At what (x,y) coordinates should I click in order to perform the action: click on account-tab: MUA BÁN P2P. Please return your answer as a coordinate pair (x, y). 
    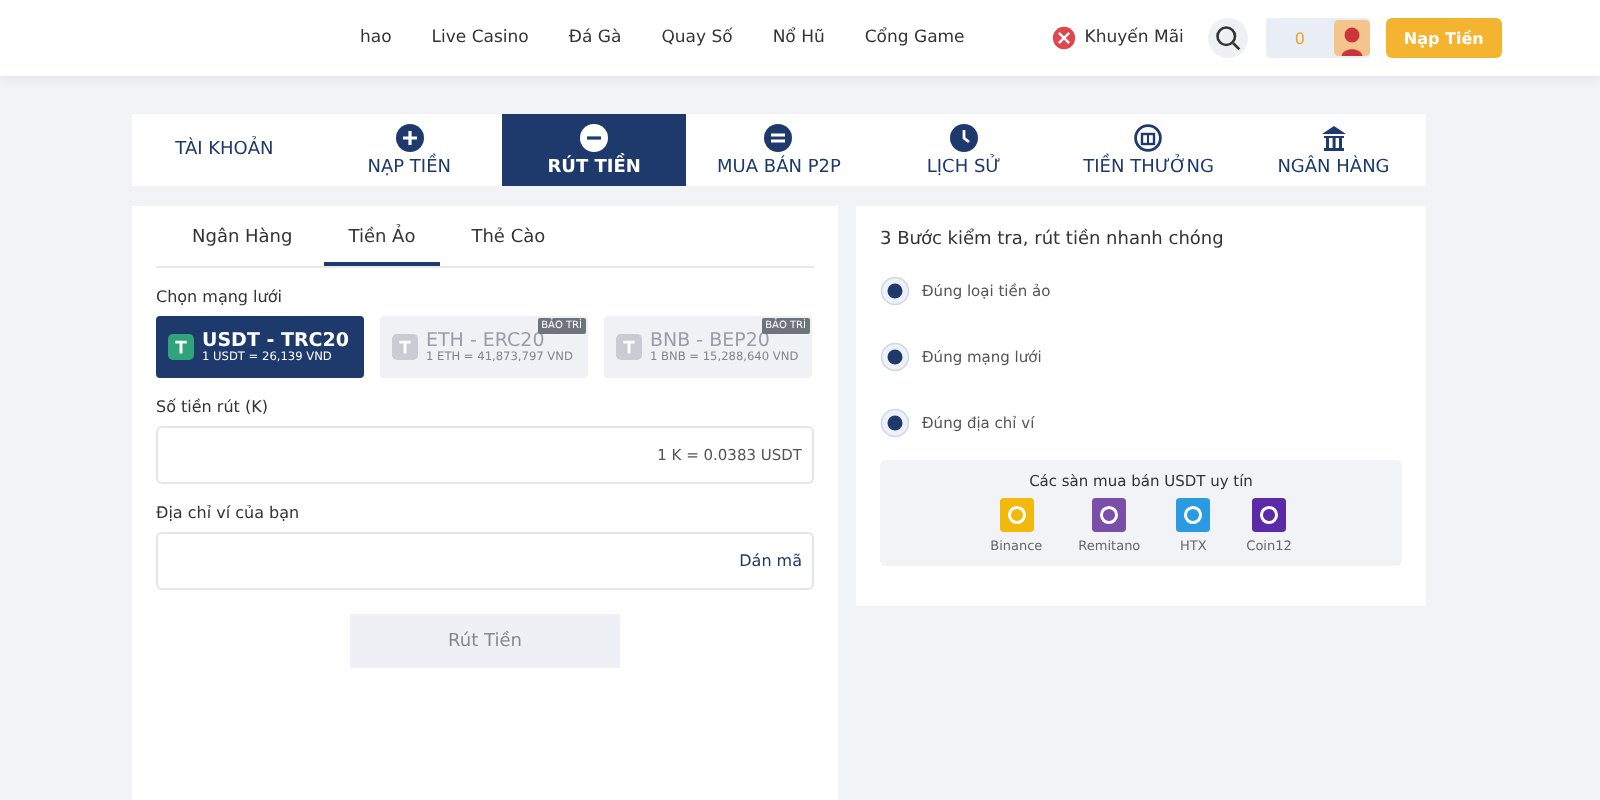
    Looking at the image, I should click on (779, 150).